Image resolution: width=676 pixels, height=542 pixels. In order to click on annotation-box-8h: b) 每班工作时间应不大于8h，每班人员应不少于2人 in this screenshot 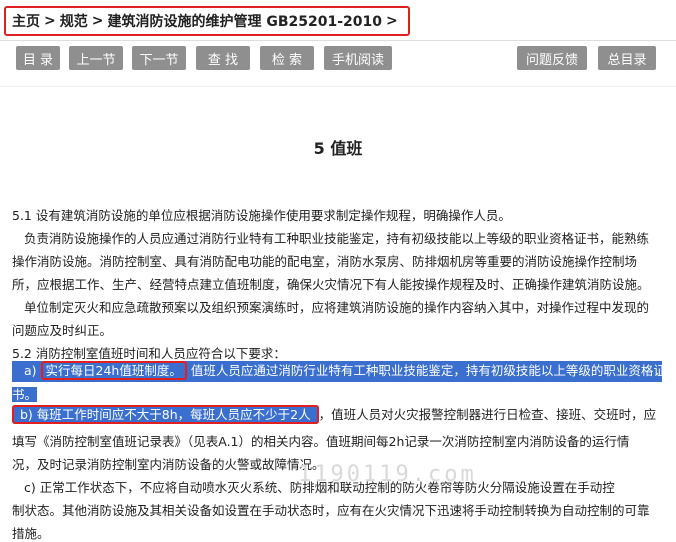, I will do `click(165, 414)`.